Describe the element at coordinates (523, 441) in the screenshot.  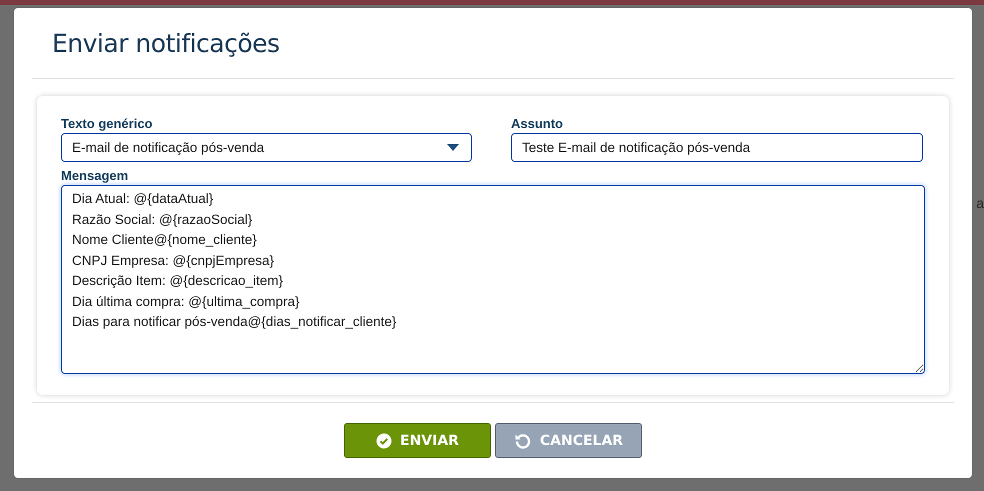
I see `undo-icon` at that location.